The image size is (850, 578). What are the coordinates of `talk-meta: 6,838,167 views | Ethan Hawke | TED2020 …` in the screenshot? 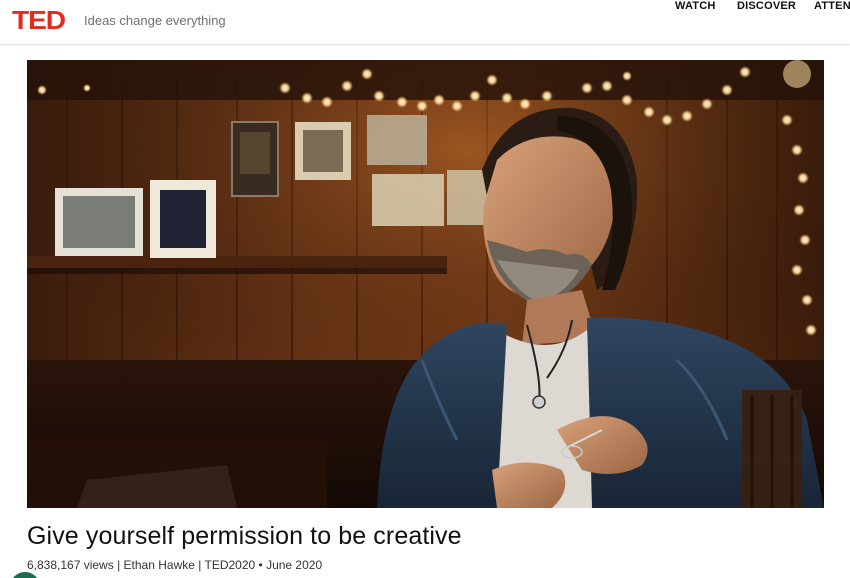 It's located at (174, 565).